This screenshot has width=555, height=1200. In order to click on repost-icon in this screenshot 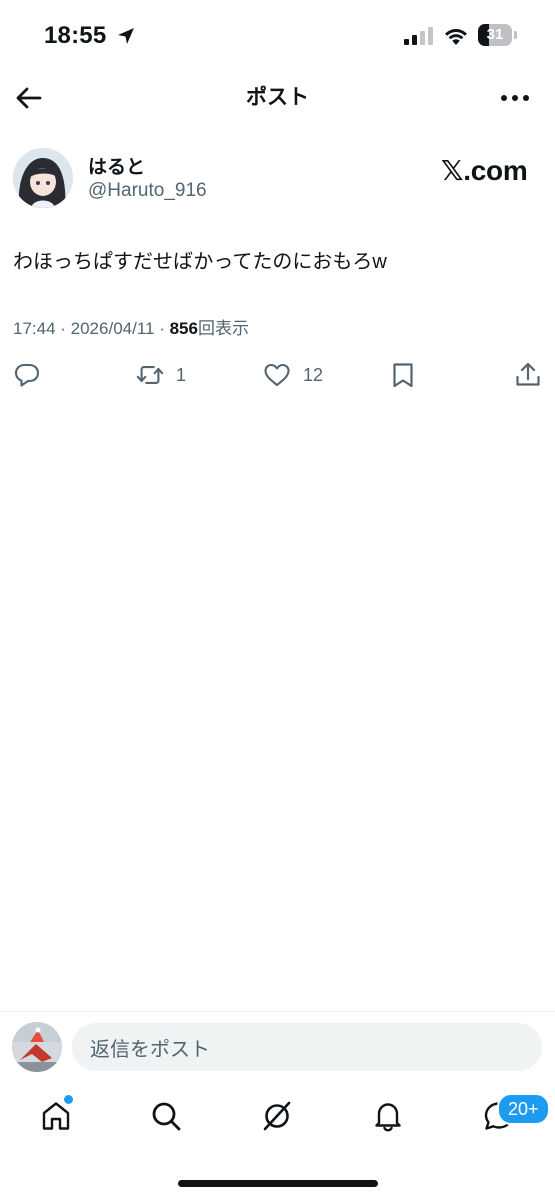, I will do `click(150, 375)`.